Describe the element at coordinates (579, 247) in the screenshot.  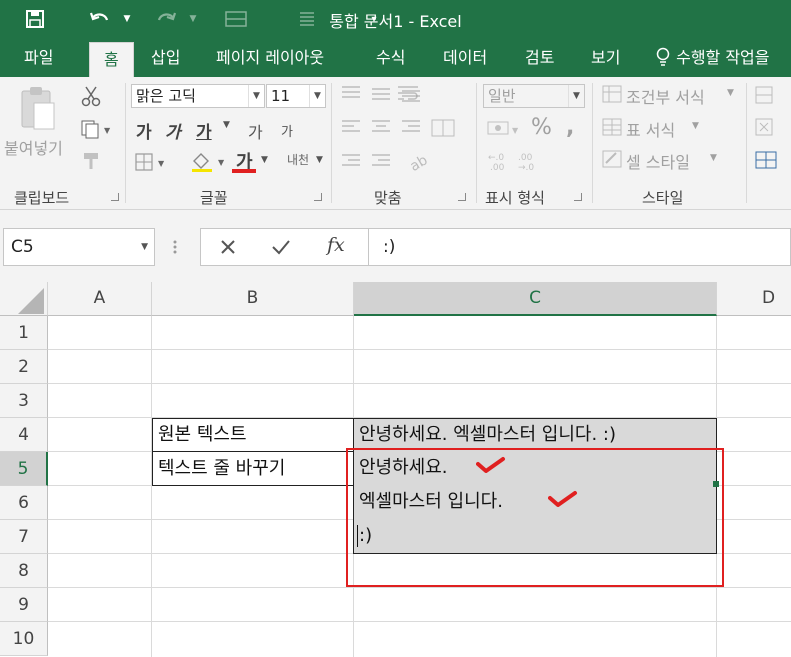
I see `formula-input: :)` at that location.